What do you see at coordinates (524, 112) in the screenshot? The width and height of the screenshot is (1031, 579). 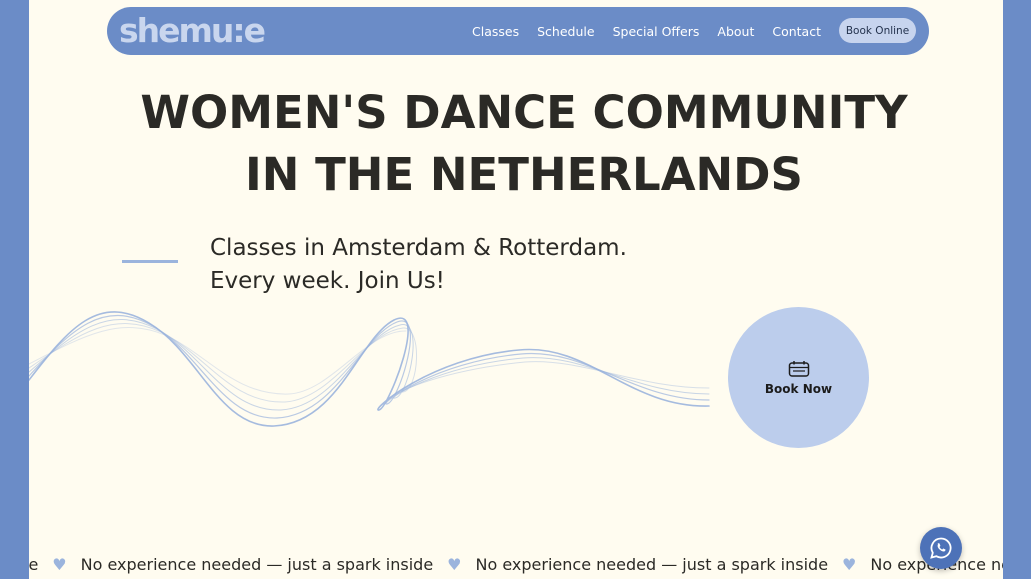 I see `headline-line-1: WOMEN'S DANCE COMMUNITY` at bounding box center [524, 112].